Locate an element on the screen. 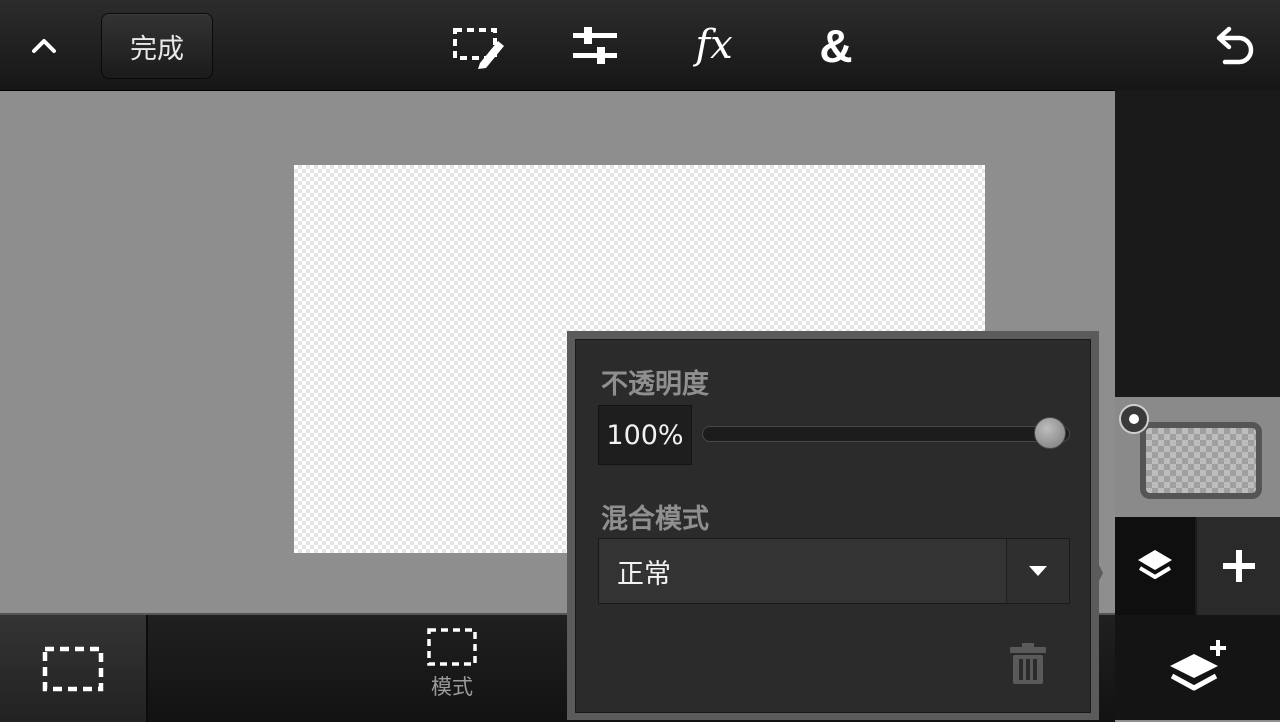 The image size is (1280, 722). mode-button: 模式 is located at coordinates (452, 672).